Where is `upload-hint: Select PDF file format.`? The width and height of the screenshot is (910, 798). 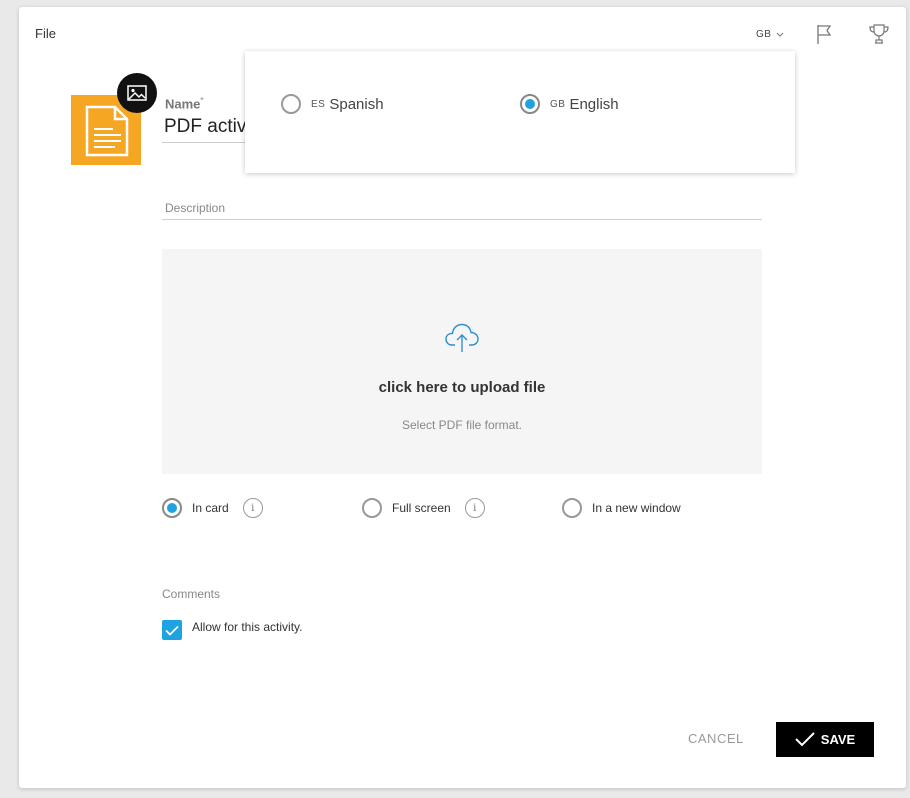
upload-hint: Select PDF file format. is located at coordinates (462, 425).